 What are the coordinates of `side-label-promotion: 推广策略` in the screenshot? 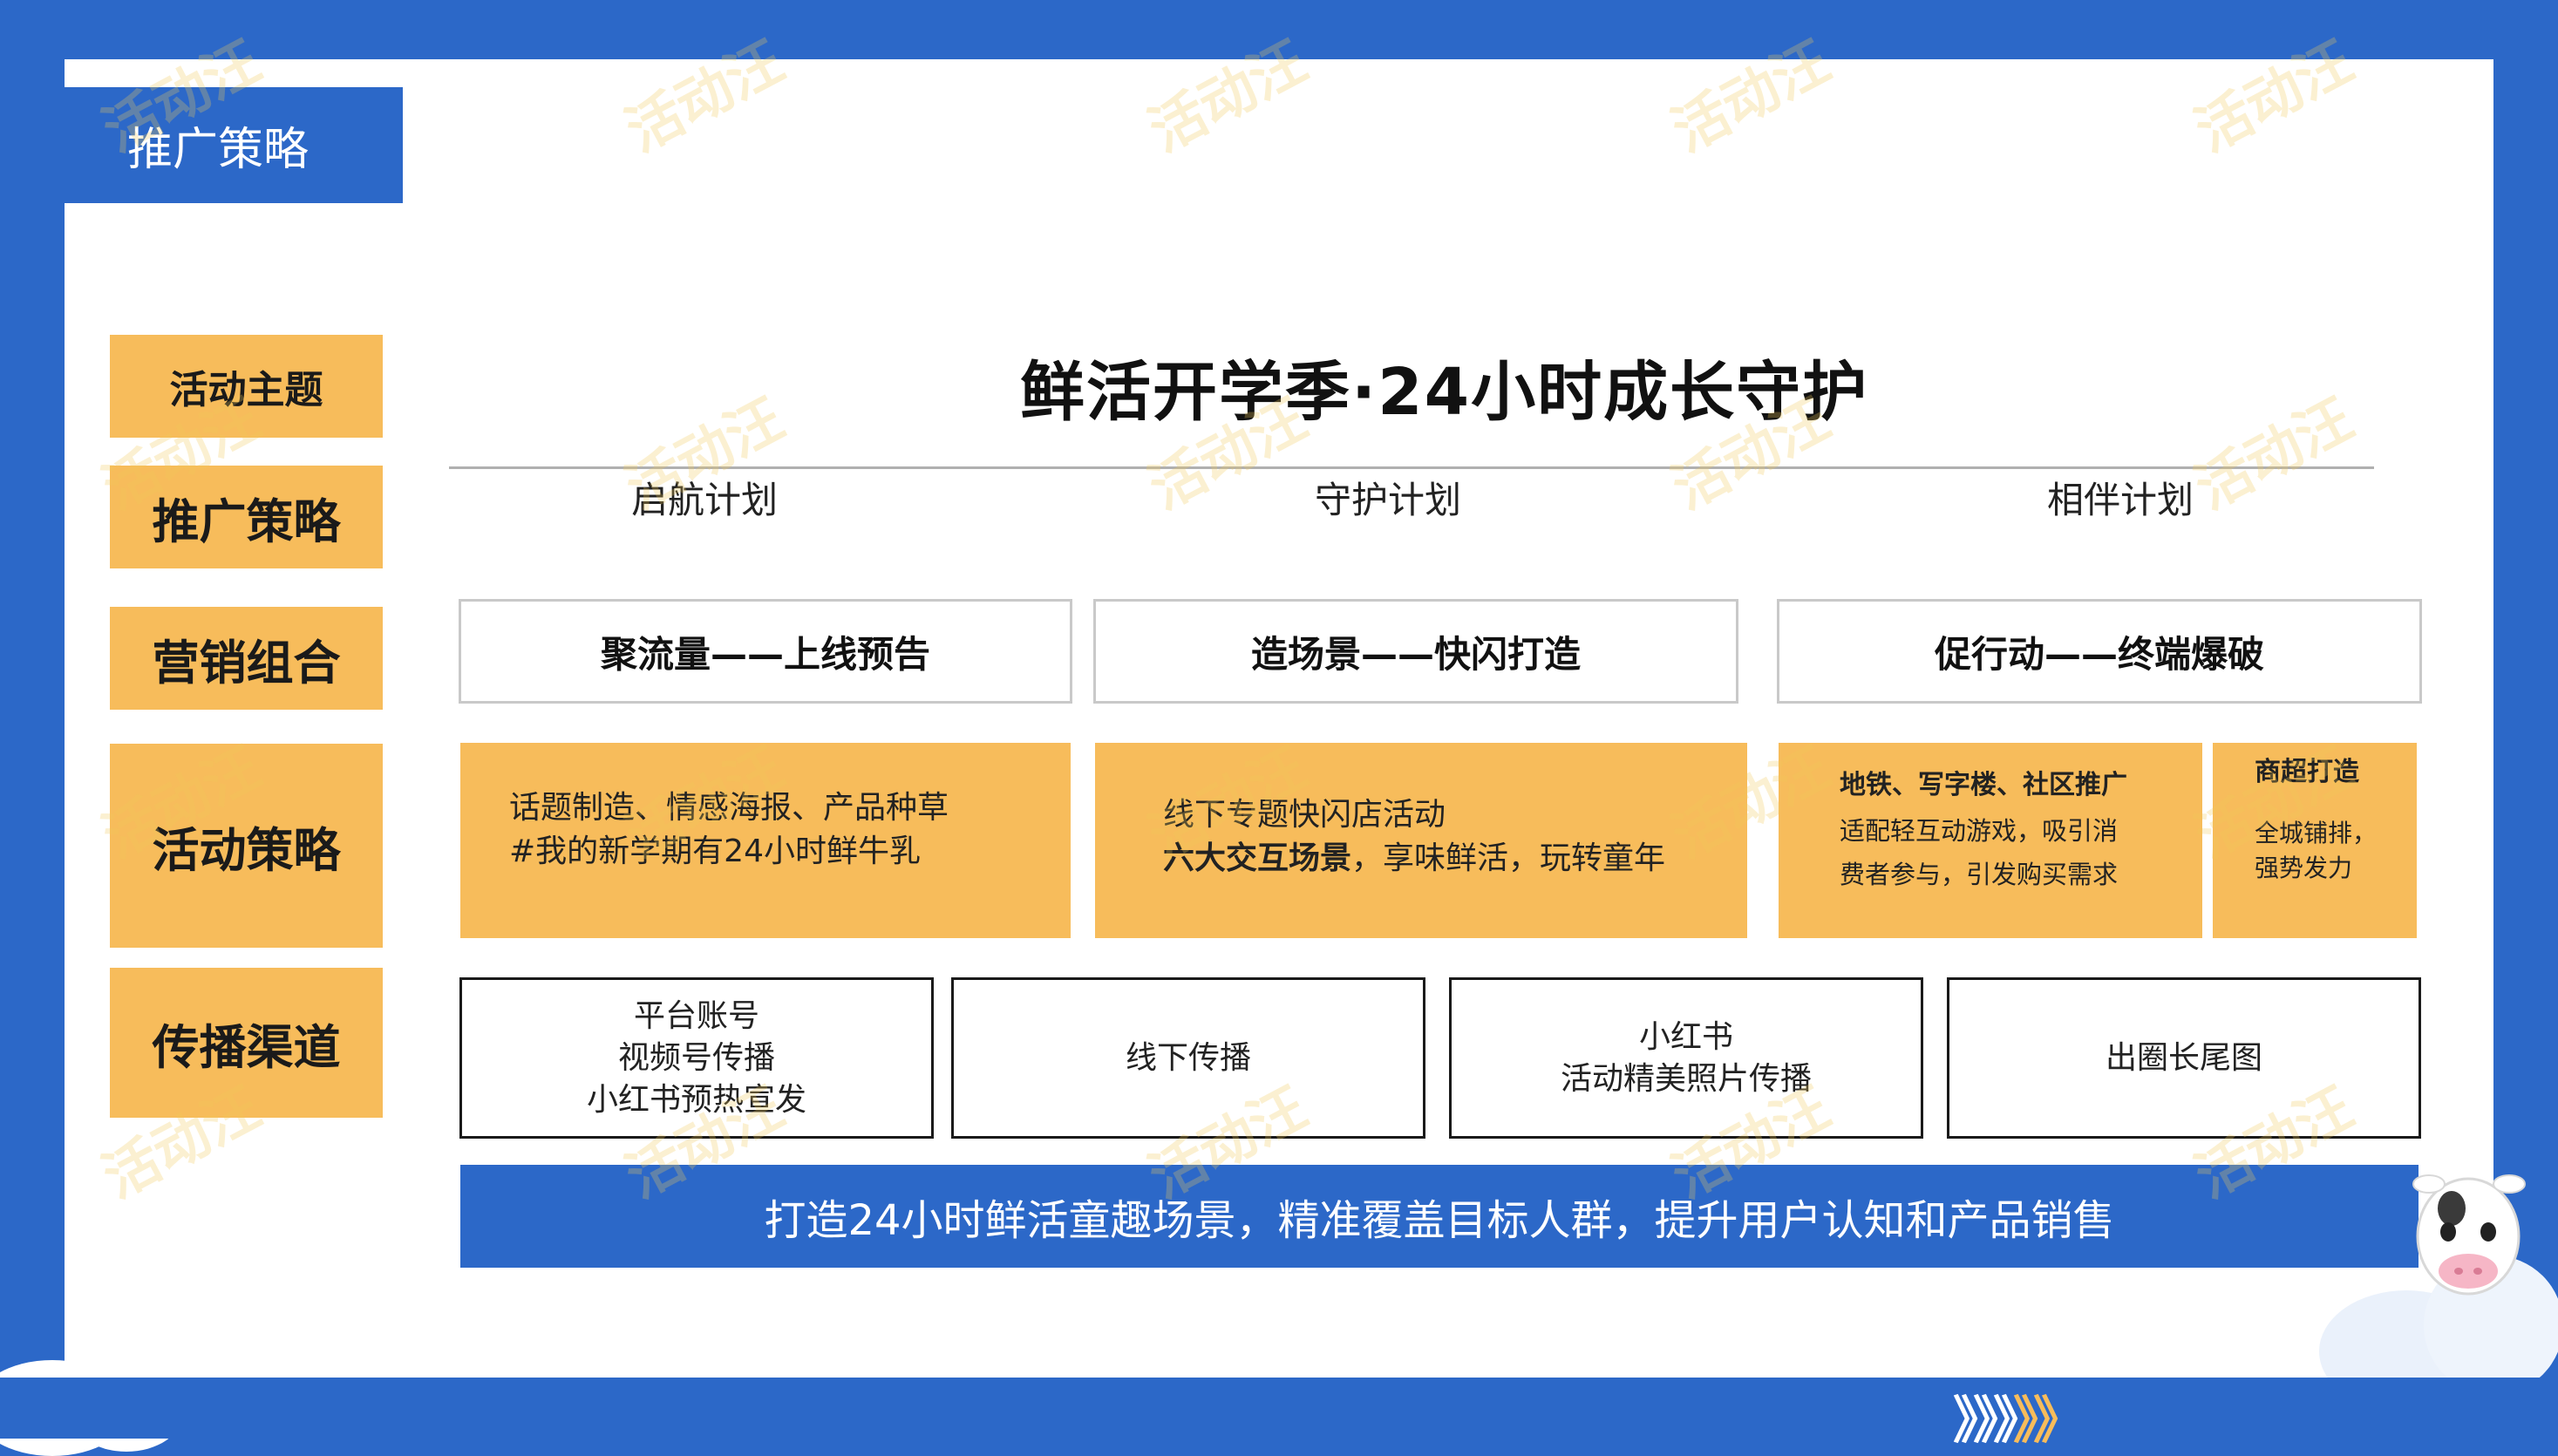 It's located at (246, 517).